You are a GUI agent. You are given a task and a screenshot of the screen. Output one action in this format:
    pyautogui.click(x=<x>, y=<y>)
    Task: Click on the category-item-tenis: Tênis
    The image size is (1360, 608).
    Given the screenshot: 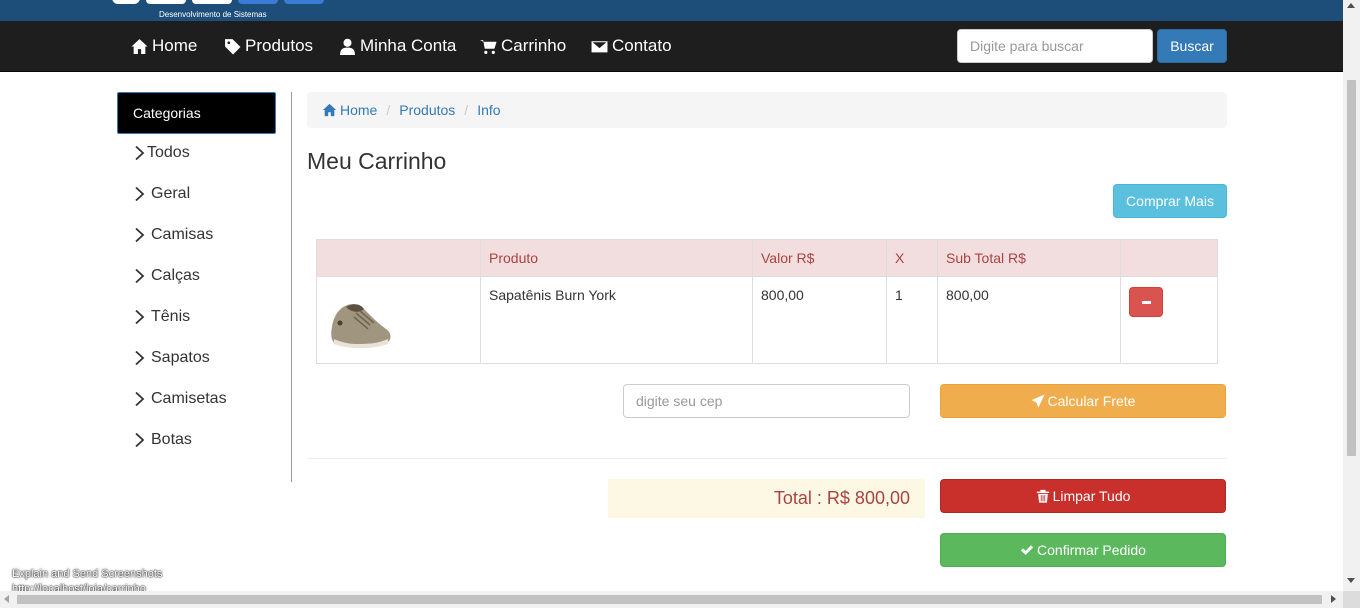 What is the action you would take?
    pyautogui.click(x=162, y=317)
    